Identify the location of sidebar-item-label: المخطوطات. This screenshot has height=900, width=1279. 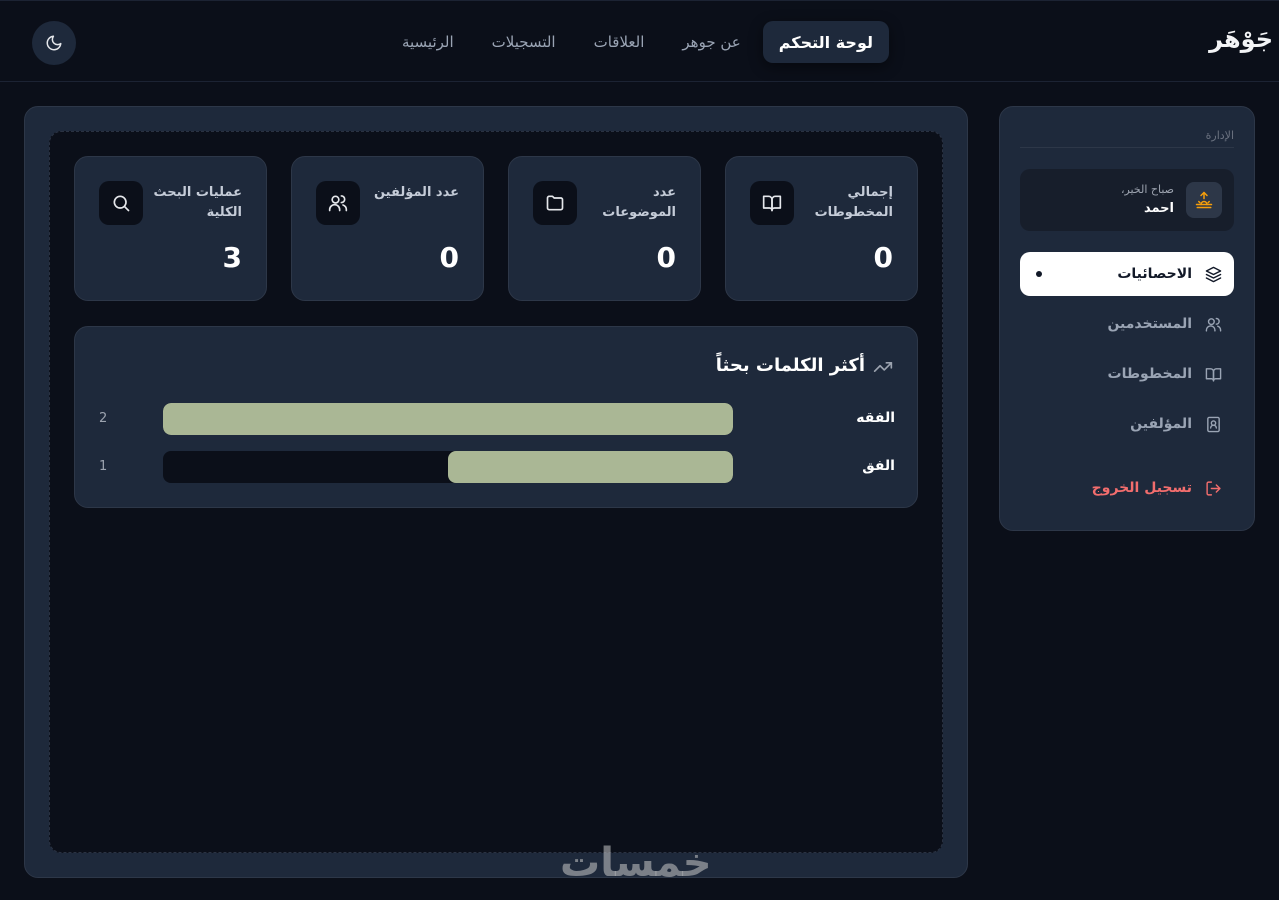
(1149, 374).